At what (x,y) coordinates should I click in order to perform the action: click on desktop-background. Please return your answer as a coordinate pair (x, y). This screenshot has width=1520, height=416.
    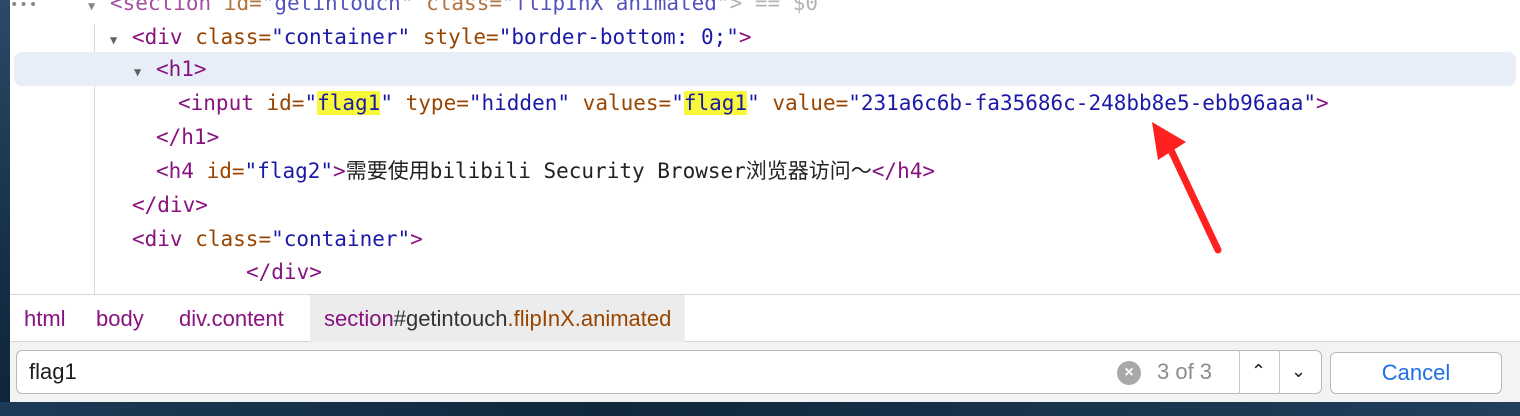
    Looking at the image, I should click on (5, 208).